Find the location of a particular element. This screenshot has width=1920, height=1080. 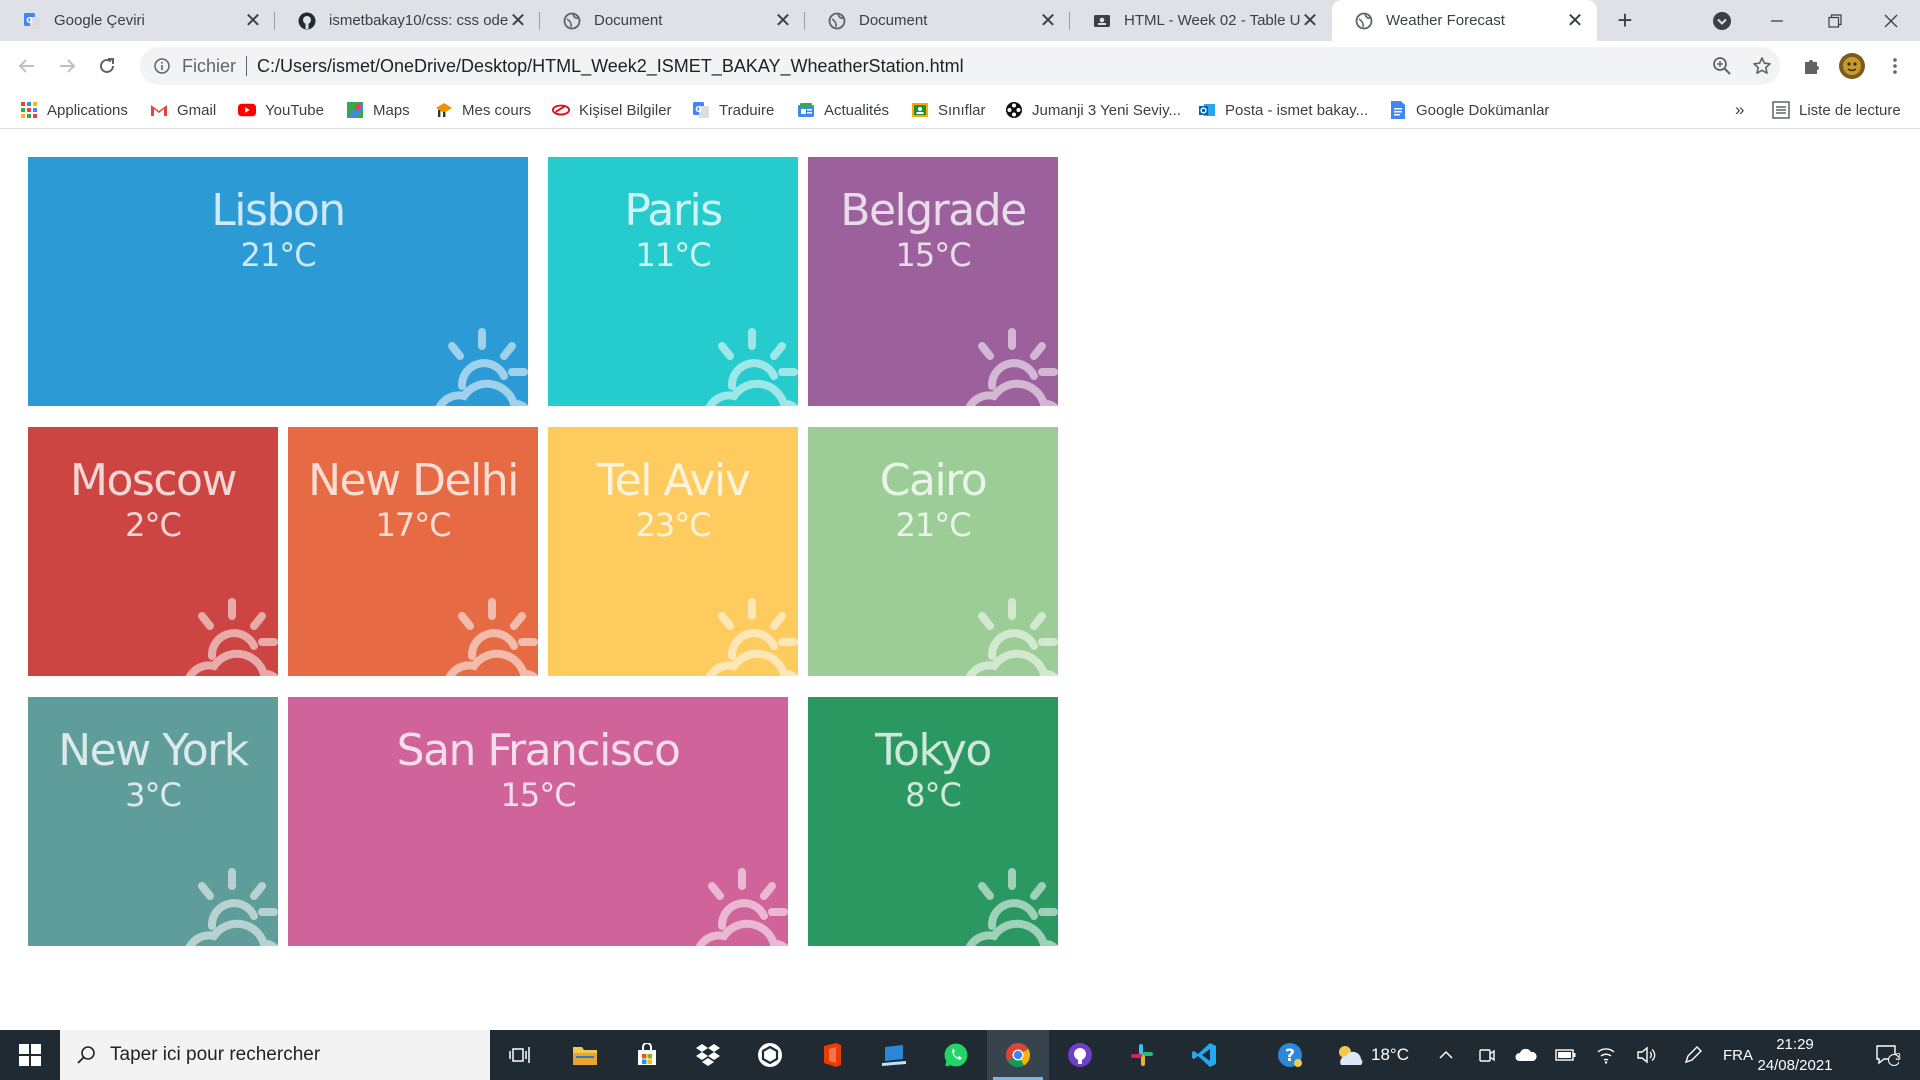

city-temperature: 8°C is located at coordinates (933, 795).